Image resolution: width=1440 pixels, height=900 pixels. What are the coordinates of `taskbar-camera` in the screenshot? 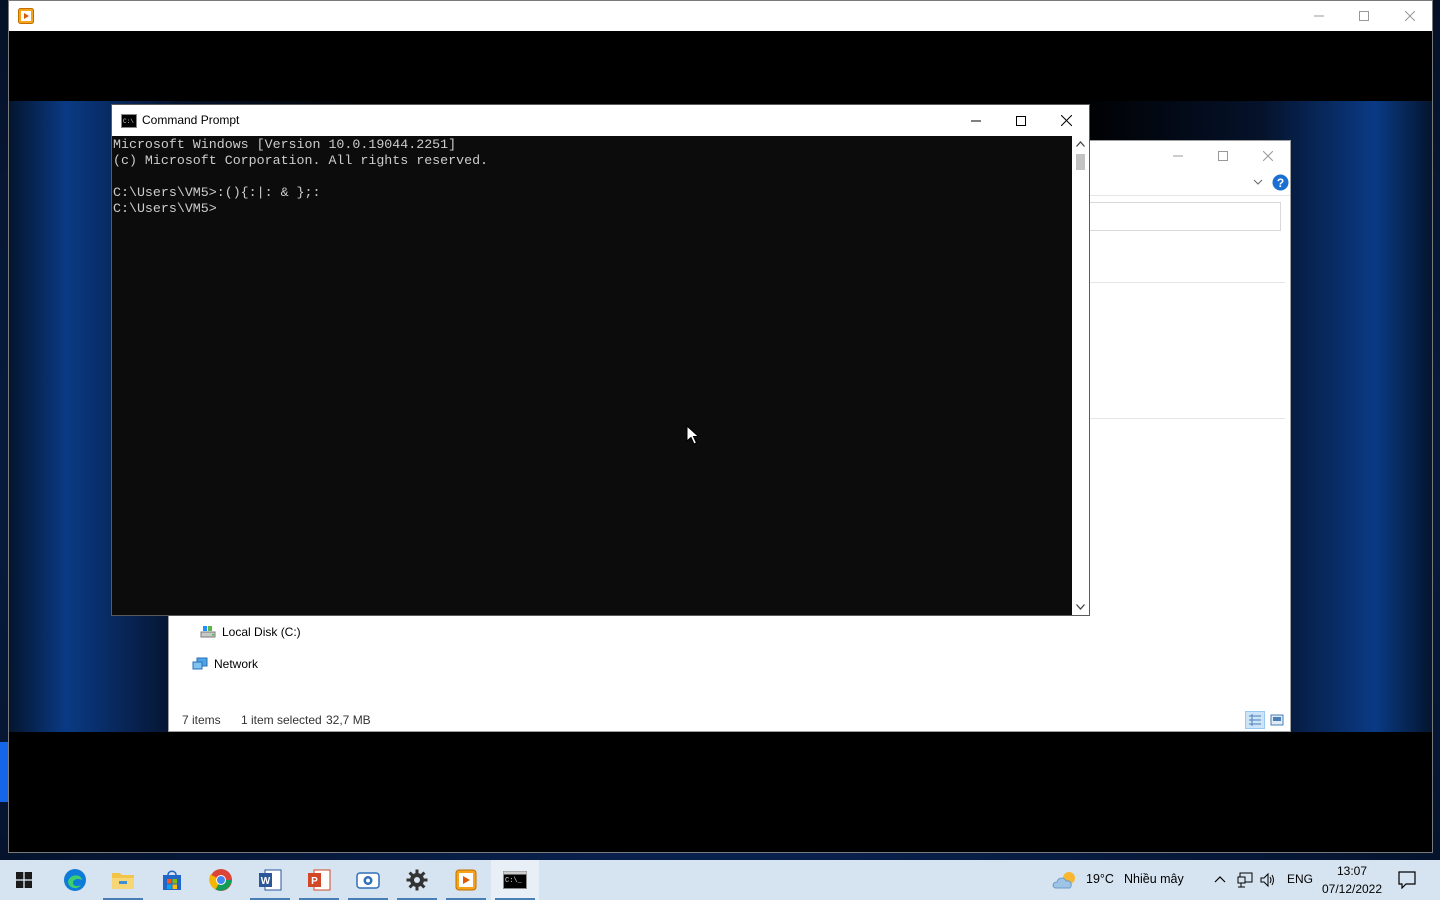 It's located at (368, 880).